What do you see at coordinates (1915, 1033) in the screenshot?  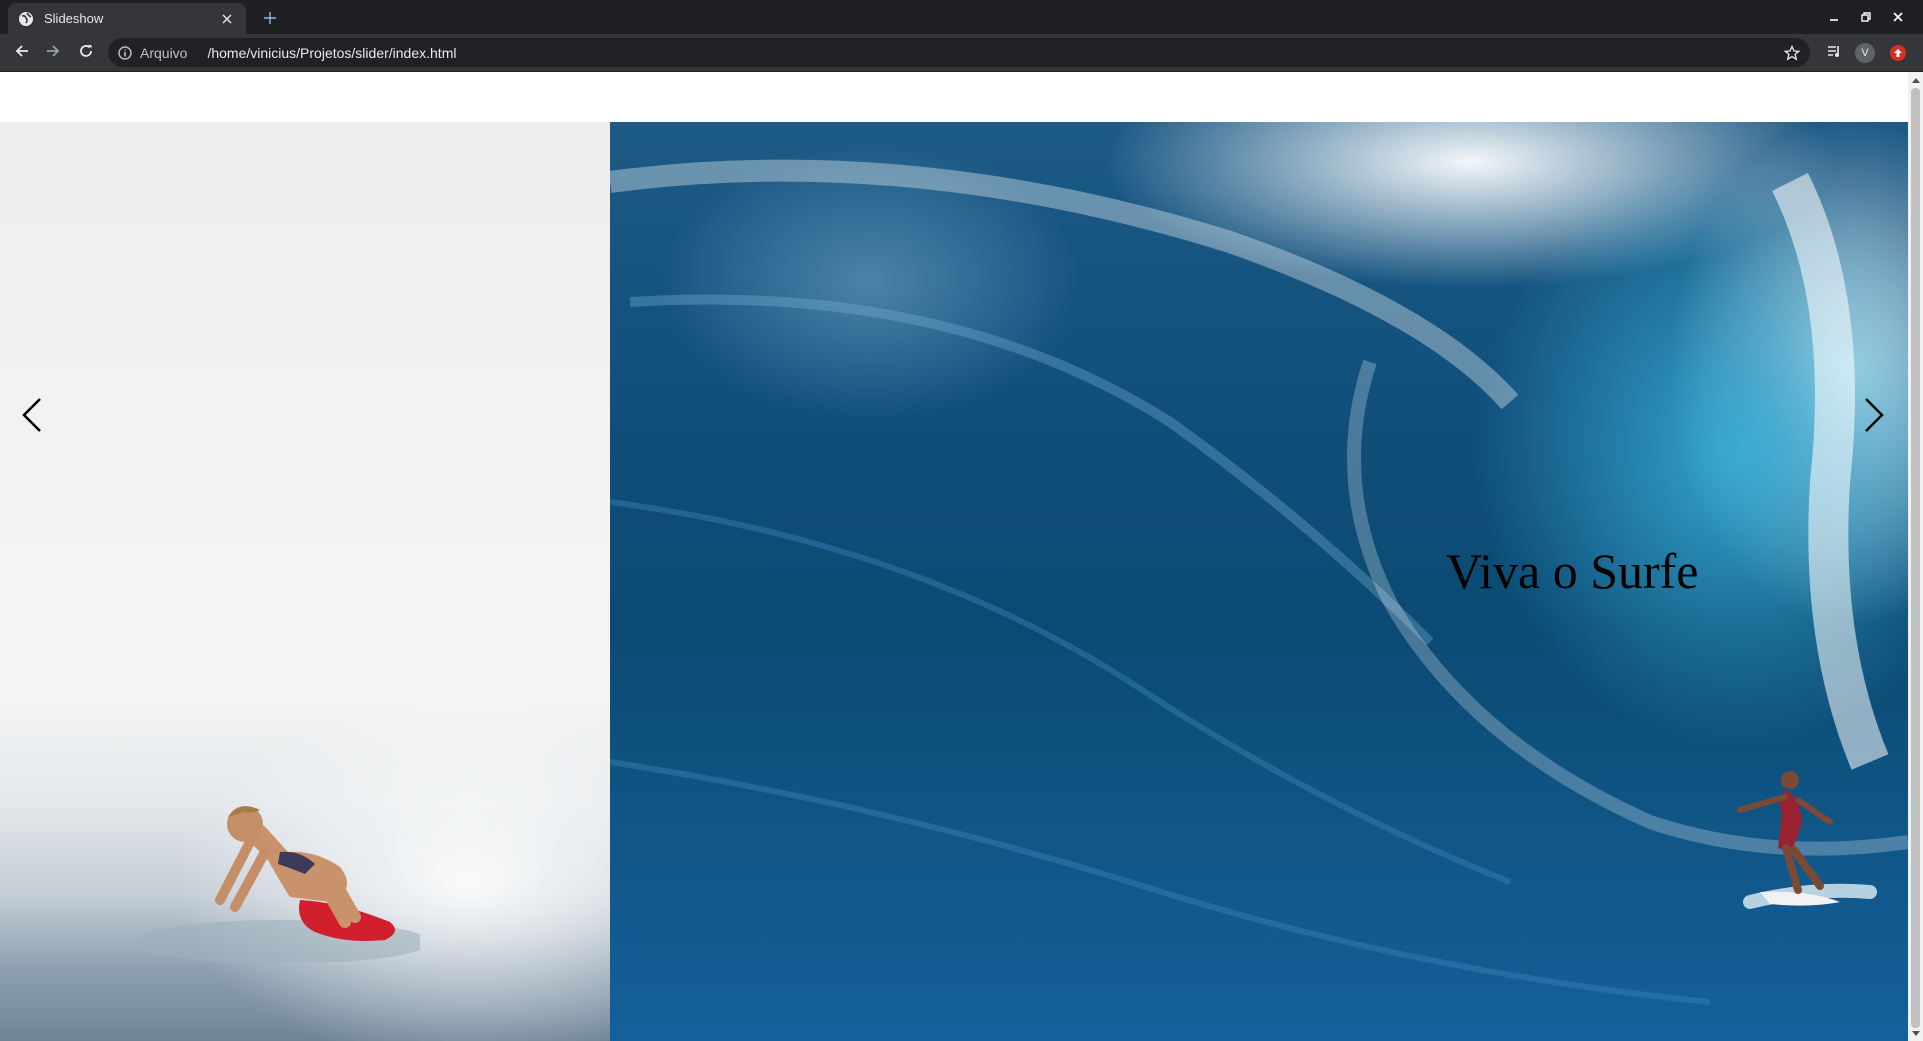 I see `scroll-down-icon` at bounding box center [1915, 1033].